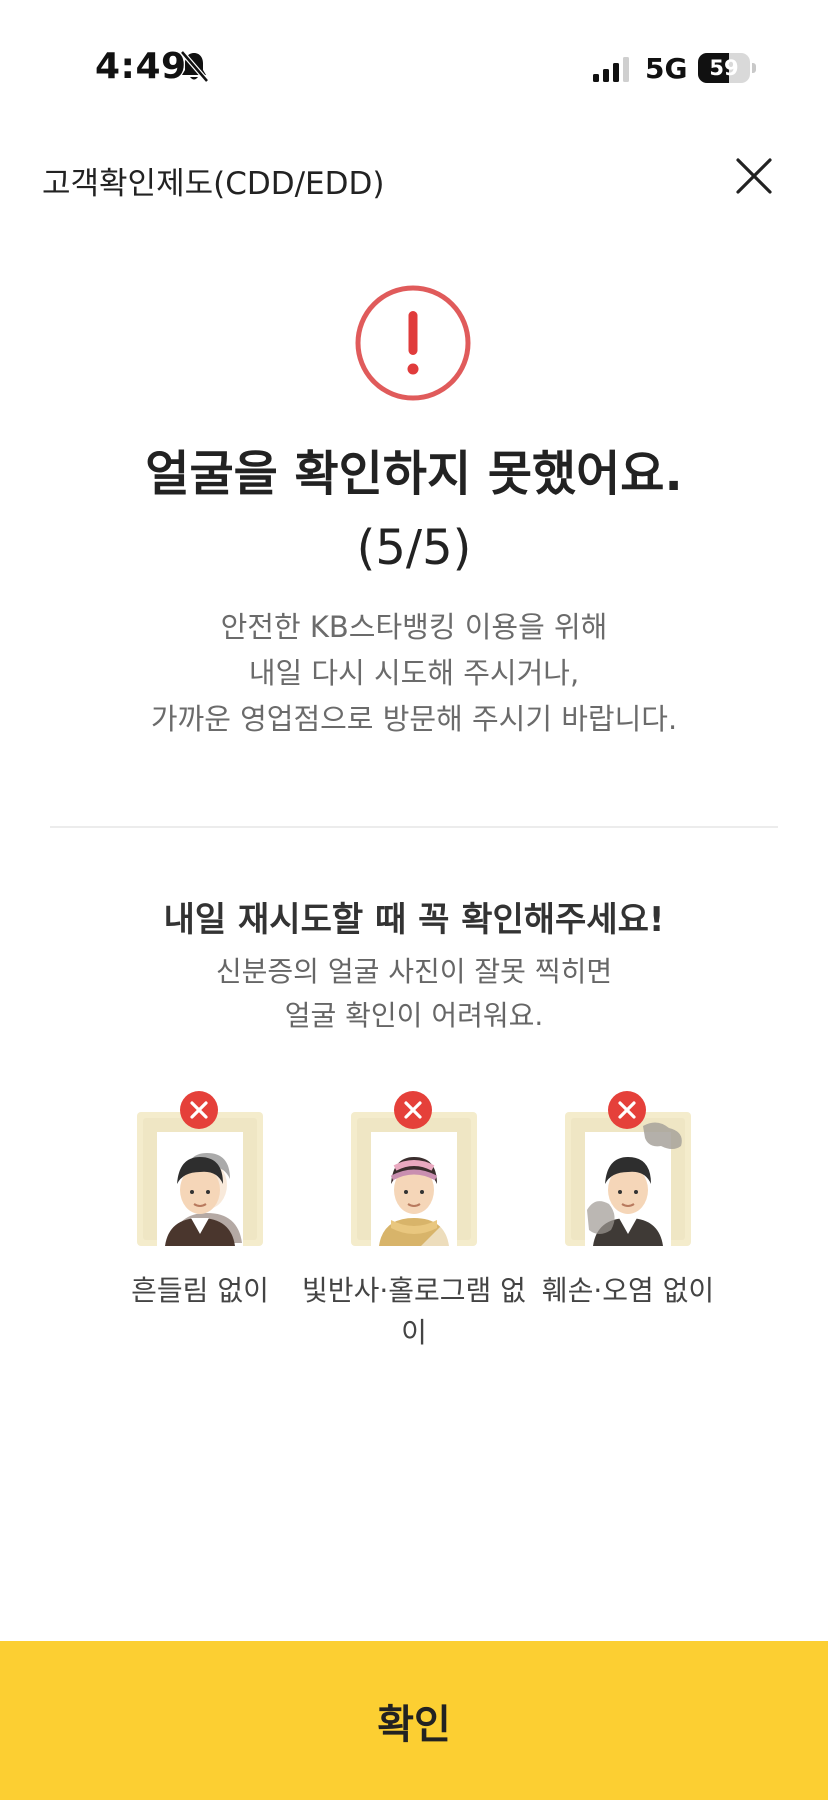  I want to click on close-button, so click(754, 176).